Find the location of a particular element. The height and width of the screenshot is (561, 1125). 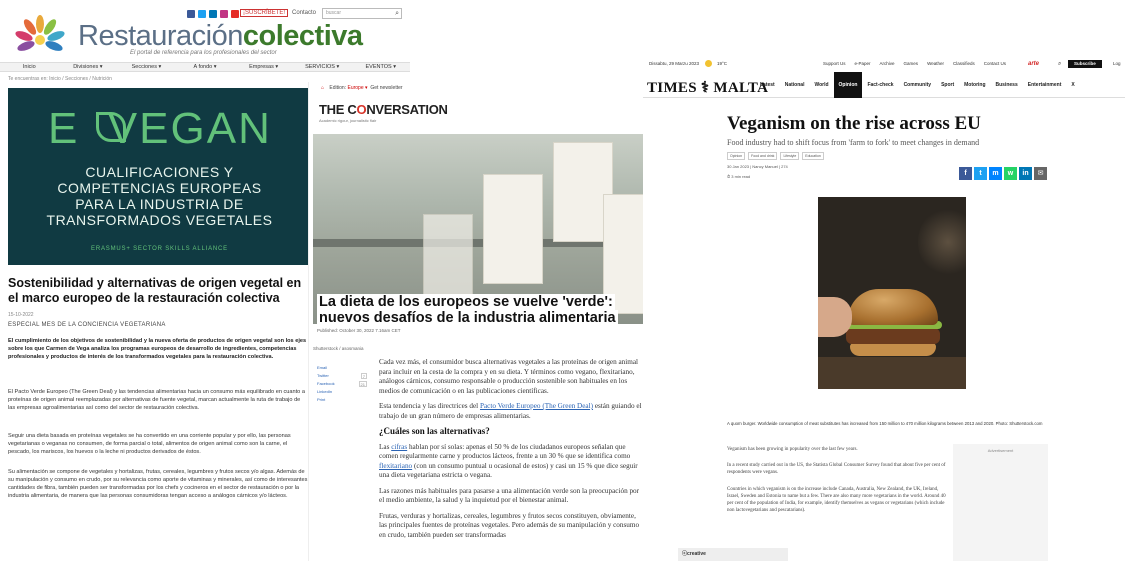

logo-part-o: O is located at coordinates (361, 109).